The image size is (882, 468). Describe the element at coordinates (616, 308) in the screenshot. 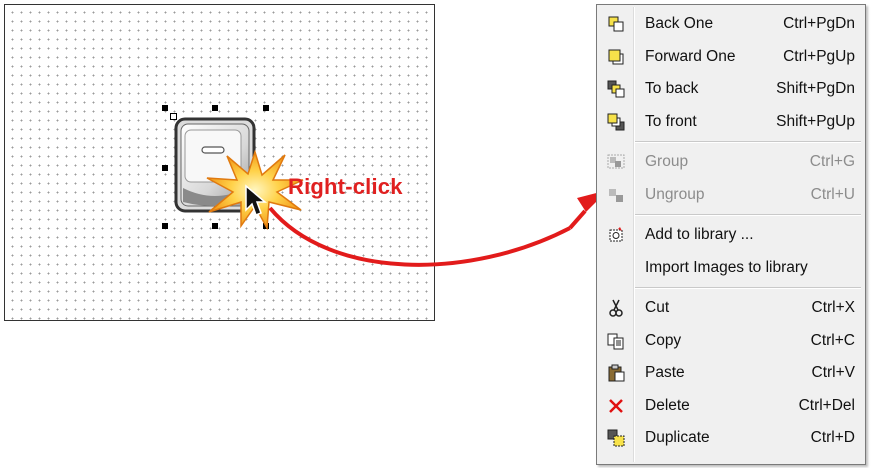

I see `scissors-icon` at that location.